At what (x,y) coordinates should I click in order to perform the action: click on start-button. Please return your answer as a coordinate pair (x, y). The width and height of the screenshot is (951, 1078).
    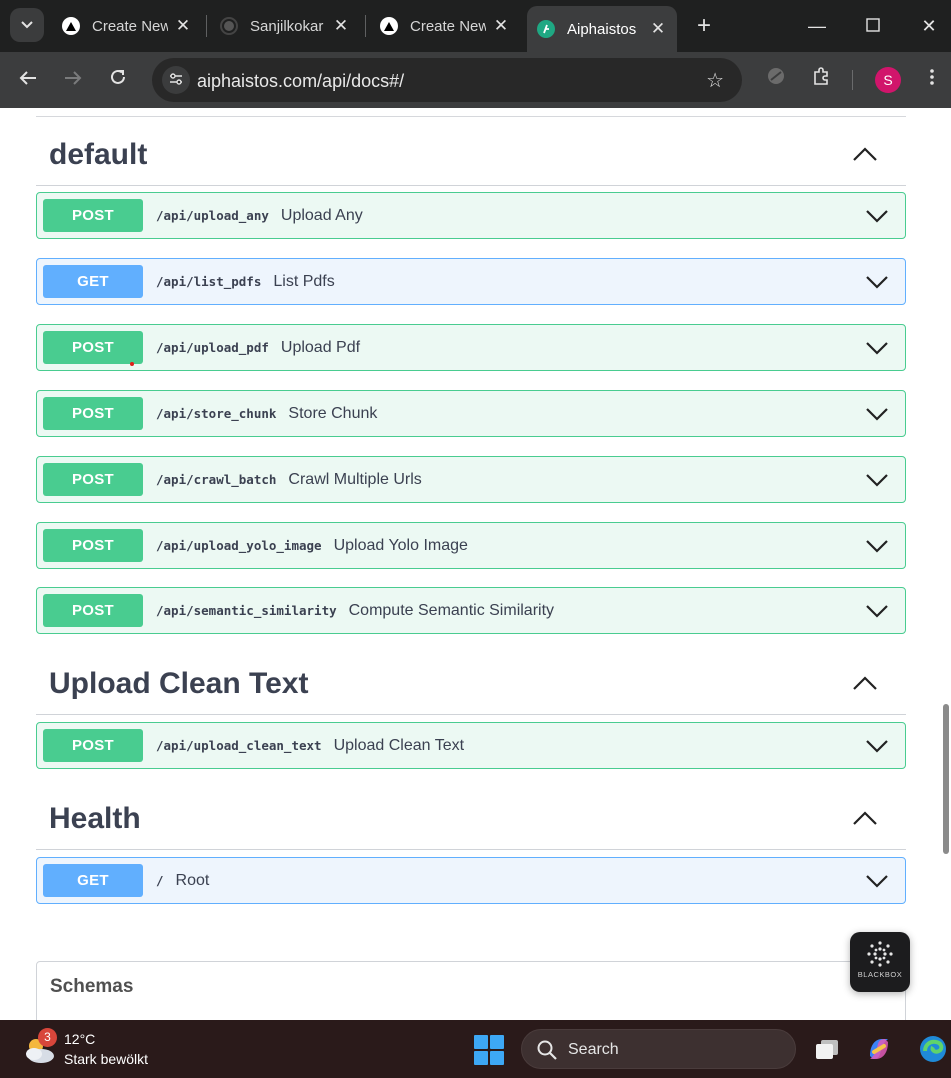
    Looking at the image, I should click on (489, 1050).